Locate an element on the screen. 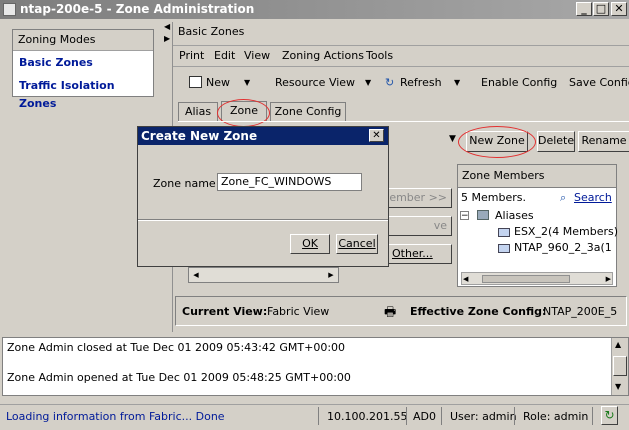  menu-edit: Edit is located at coordinates (224, 56).